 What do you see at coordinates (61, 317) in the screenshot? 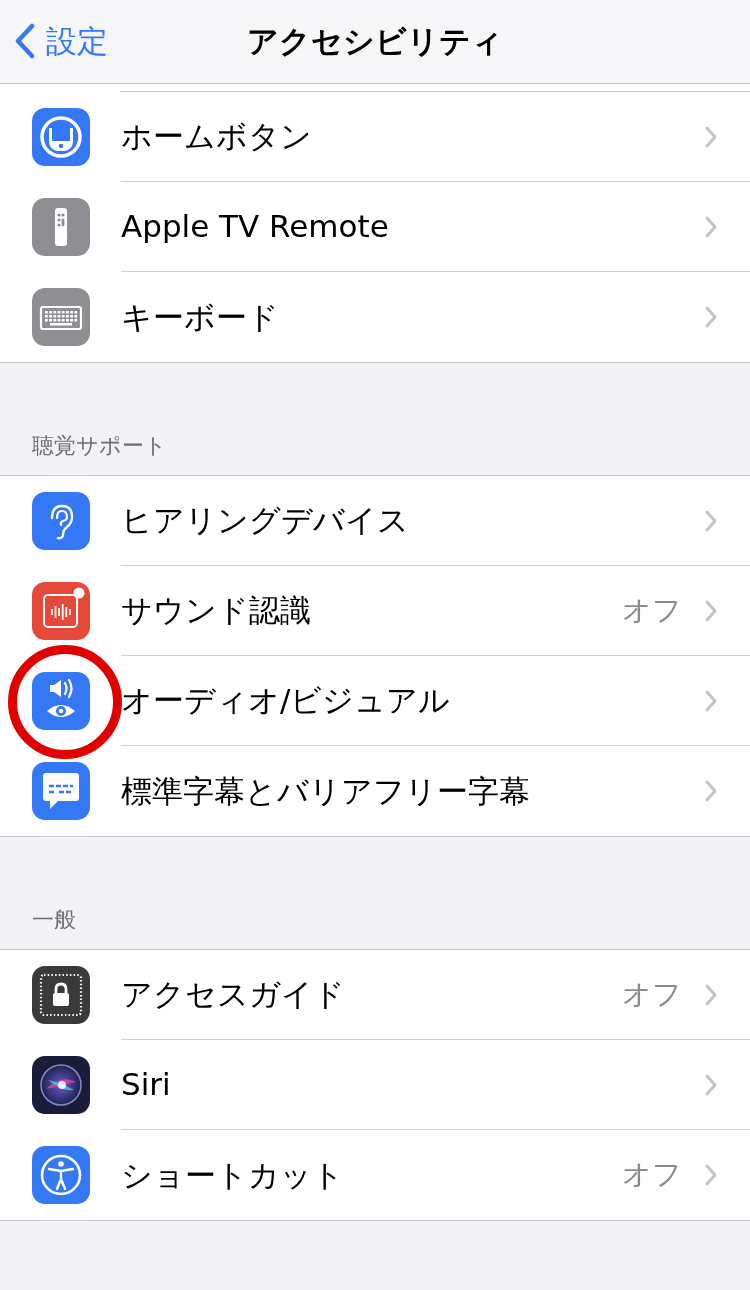
I see `keyboard-icon` at bounding box center [61, 317].